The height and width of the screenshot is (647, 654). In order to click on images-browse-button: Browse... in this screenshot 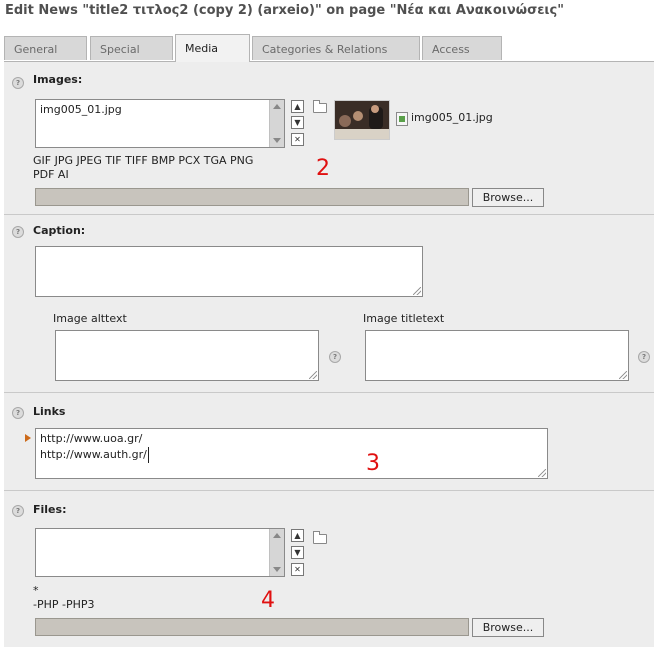, I will do `click(508, 197)`.